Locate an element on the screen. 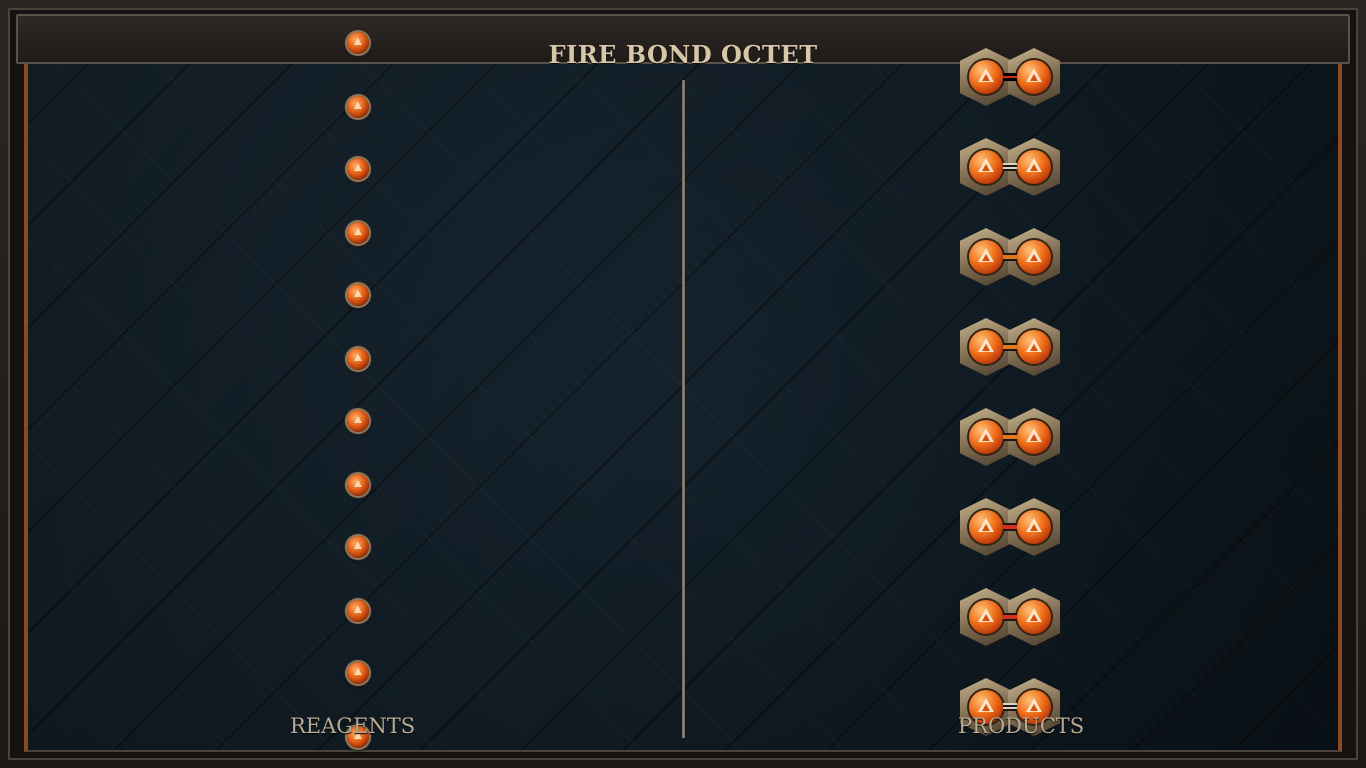  bond-single is located at coordinates (1010, 77).